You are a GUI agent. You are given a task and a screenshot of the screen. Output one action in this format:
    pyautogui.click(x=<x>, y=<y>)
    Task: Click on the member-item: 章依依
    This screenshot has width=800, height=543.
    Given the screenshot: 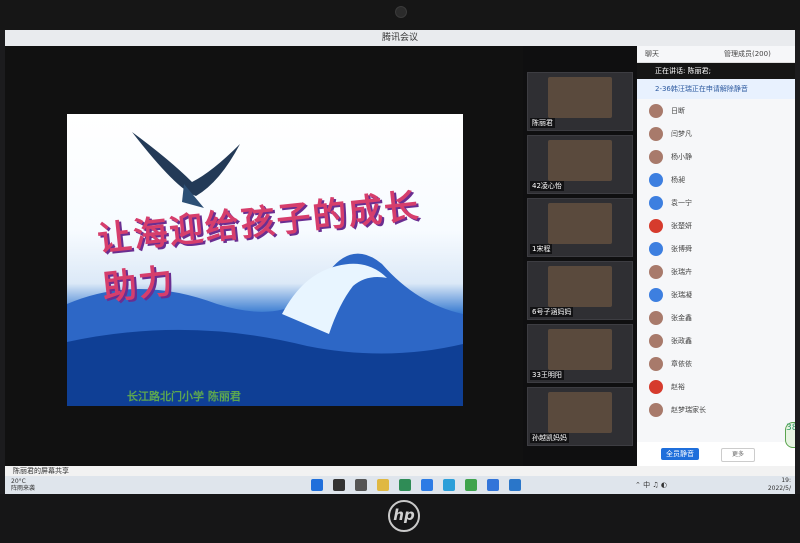 What is the action you would take?
    pyautogui.click(x=716, y=363)
    